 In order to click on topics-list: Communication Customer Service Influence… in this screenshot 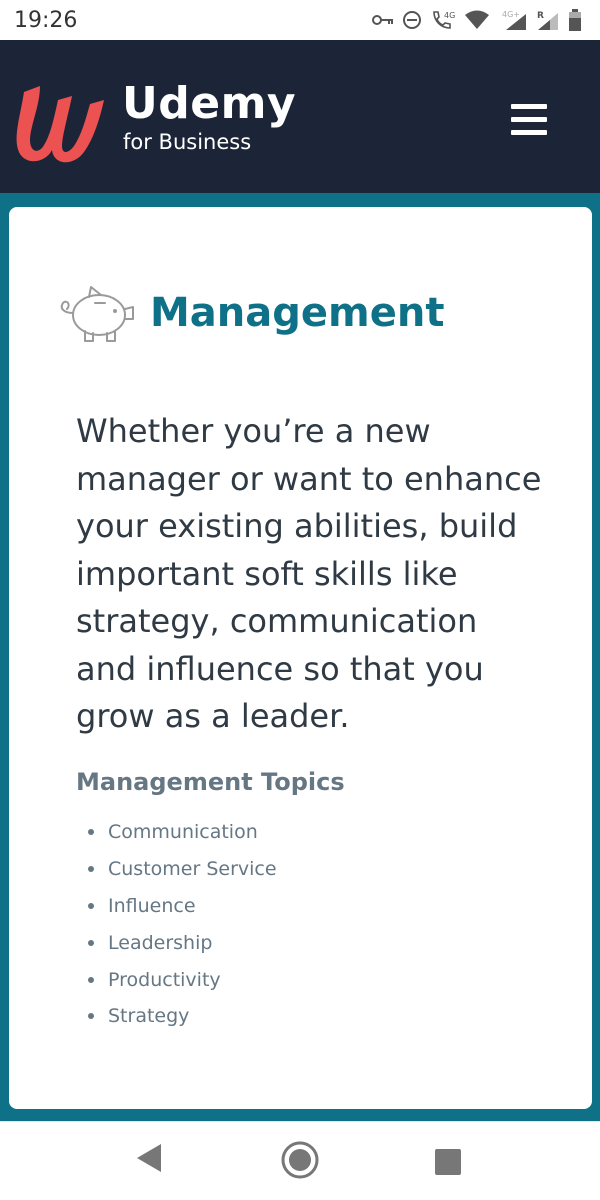, I will do `click(182, 924)`.